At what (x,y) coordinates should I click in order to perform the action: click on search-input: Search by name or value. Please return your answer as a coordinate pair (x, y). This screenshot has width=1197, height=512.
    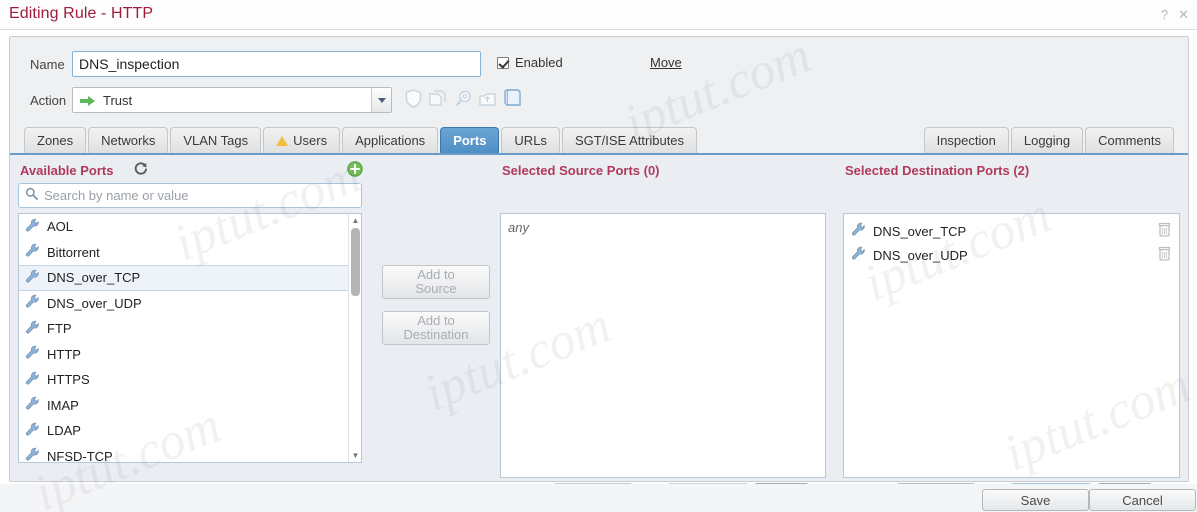
    Looking at the image, I should click on (190, 195).